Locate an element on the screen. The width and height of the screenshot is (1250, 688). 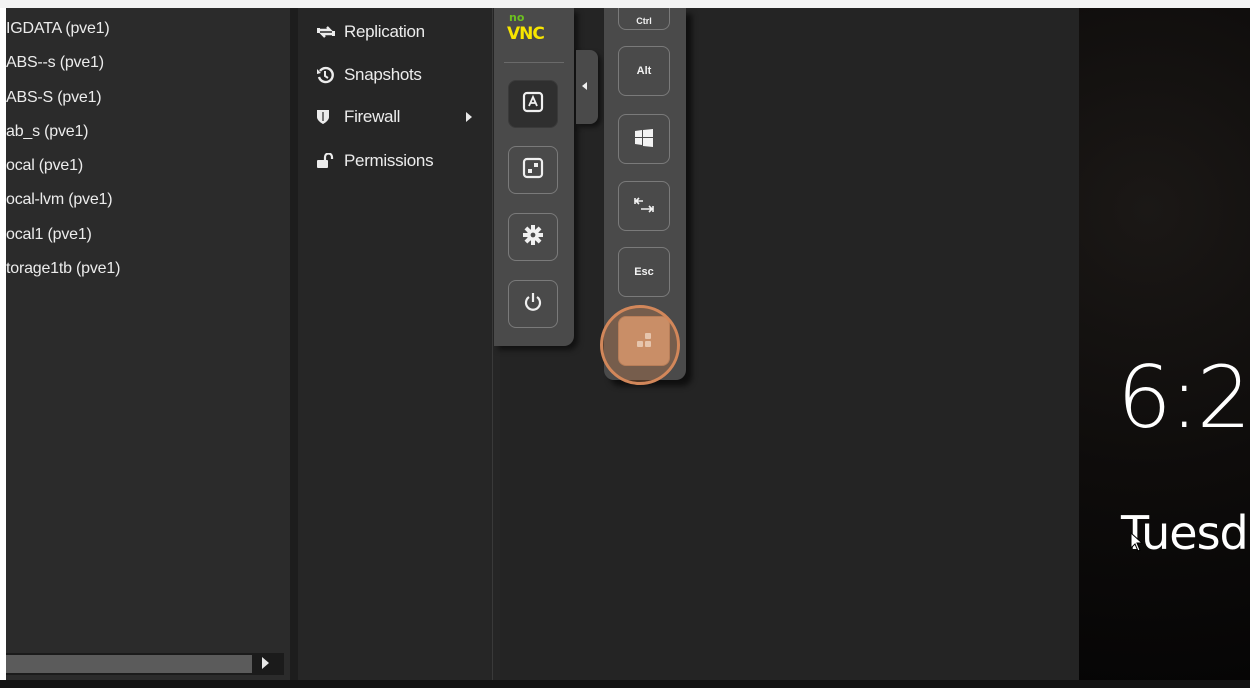
alt-key-button: Alt is located at coordinates (644, 71).